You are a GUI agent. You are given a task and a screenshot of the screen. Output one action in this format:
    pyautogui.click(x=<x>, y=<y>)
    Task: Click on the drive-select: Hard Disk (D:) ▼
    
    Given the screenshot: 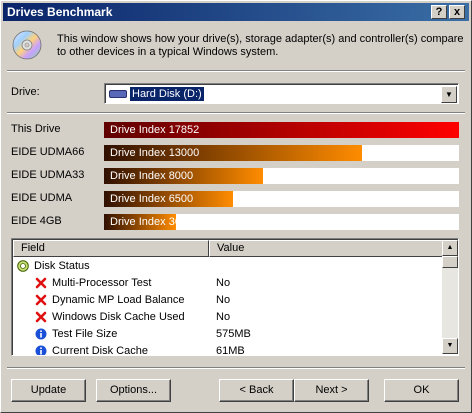 What is the action you would take?
    pyautogui.click(x=281, y=93)
    